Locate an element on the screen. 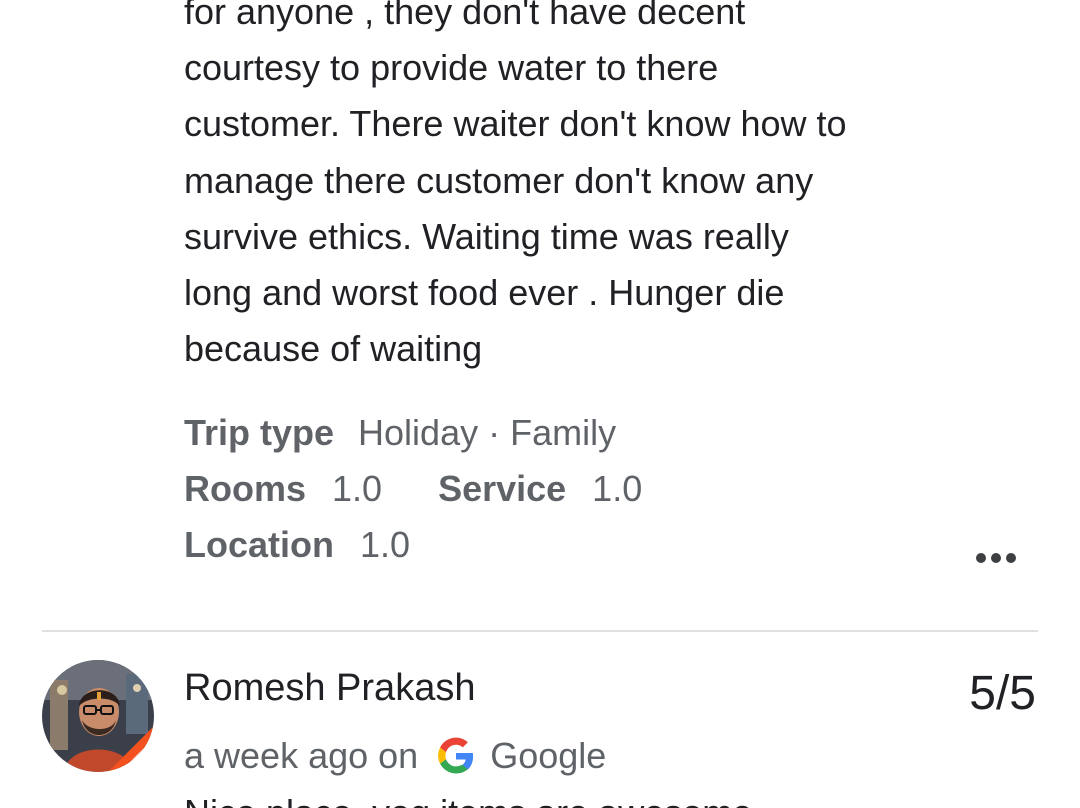 The image size is (1080, 808). more-horiz-icon is located at coordinates (981, 558).